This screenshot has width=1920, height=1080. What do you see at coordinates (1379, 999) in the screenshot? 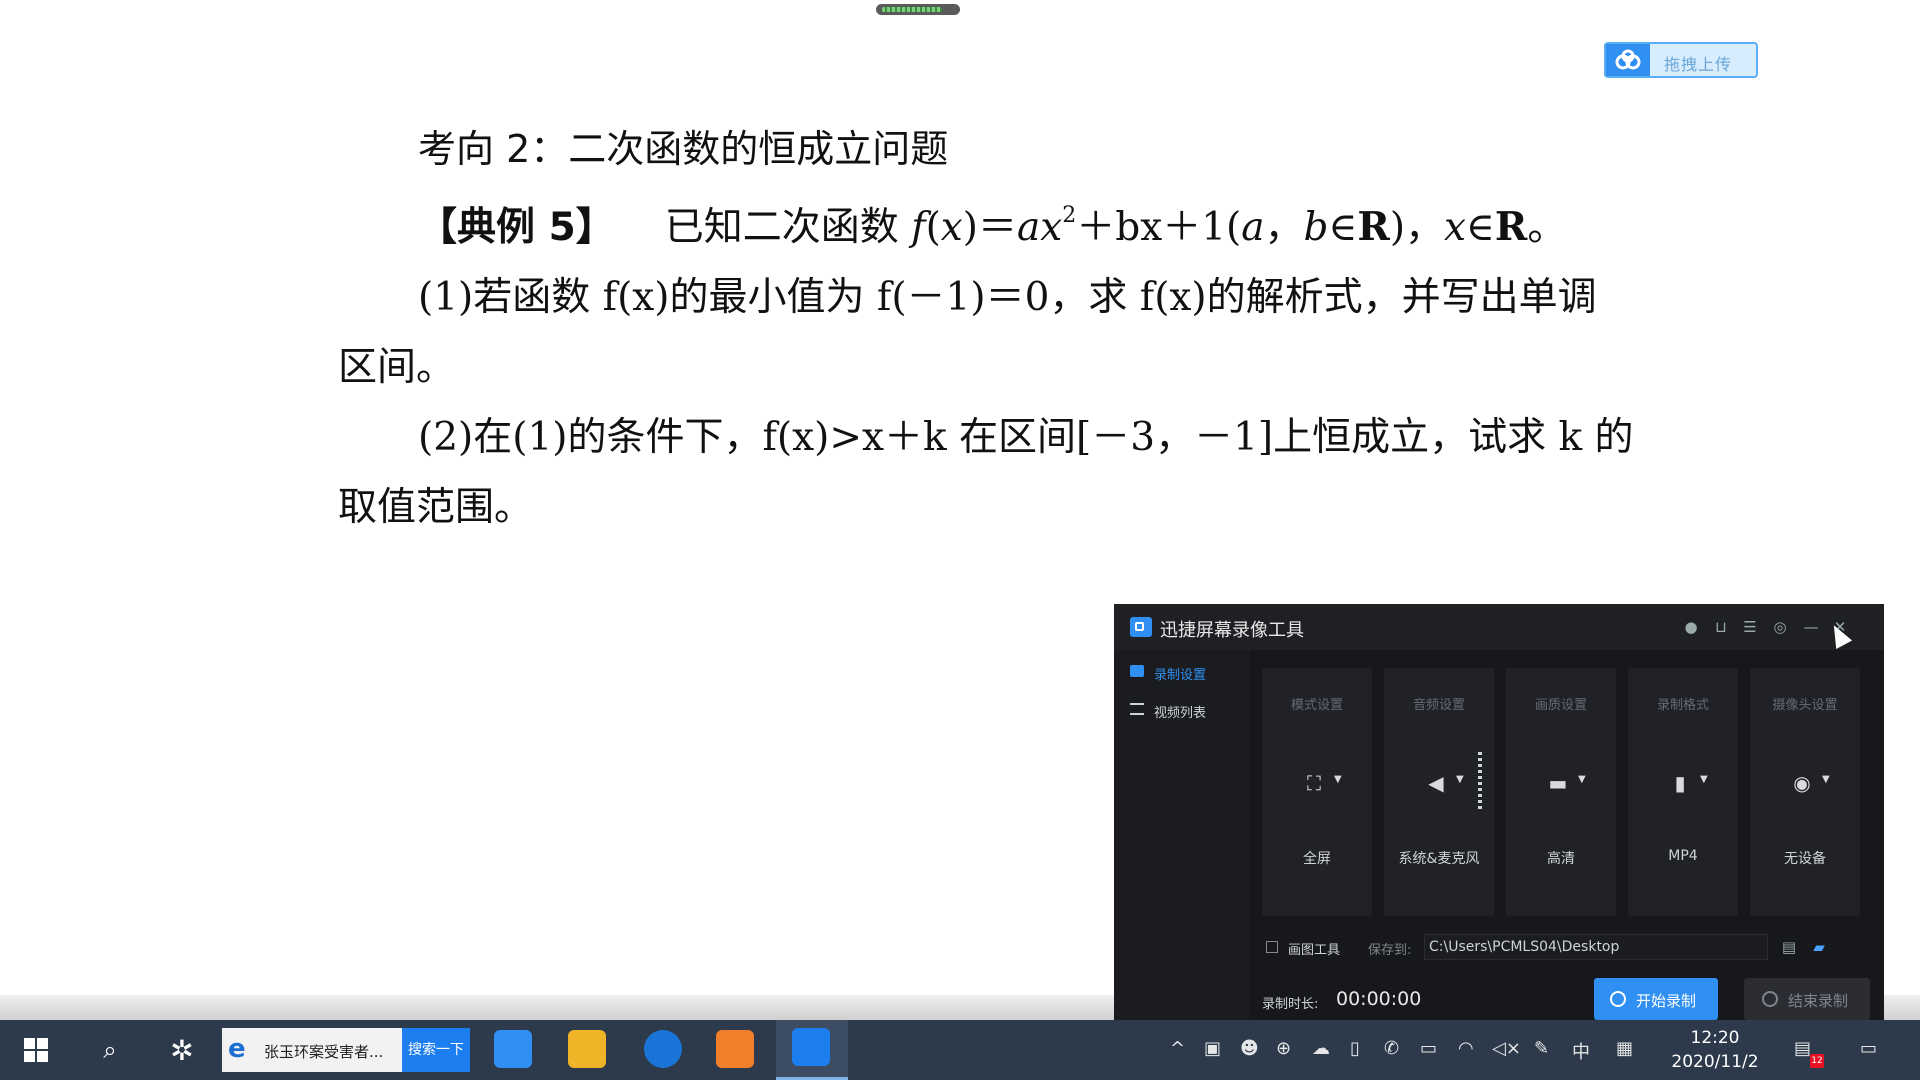
I see `duration-timer: 00:00:00` at bounding box center [1379, 999].